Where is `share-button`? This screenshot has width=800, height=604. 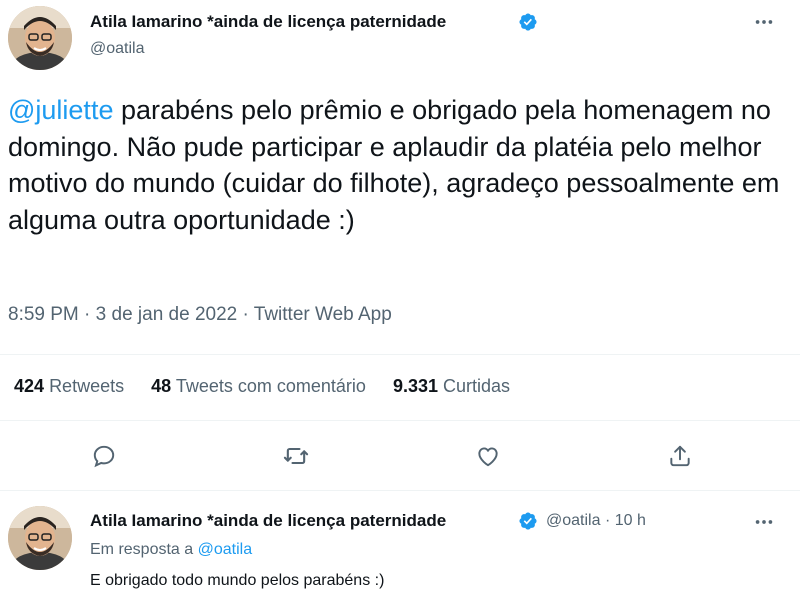
share-button is located at coordinates (680, 456).